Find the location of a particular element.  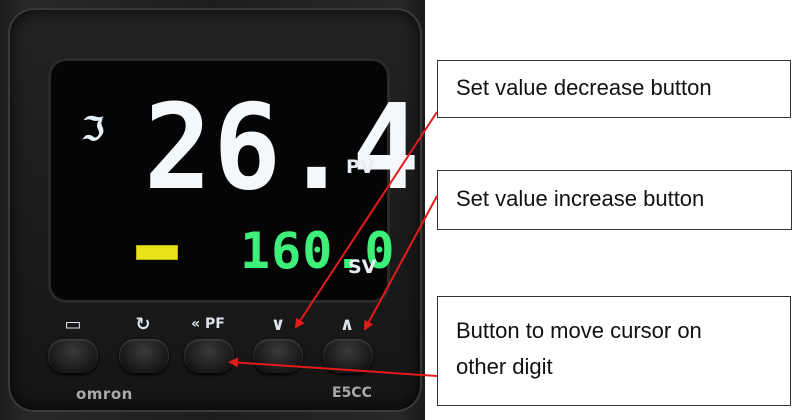

pv-label: PV is located at coordinates (360, 167).